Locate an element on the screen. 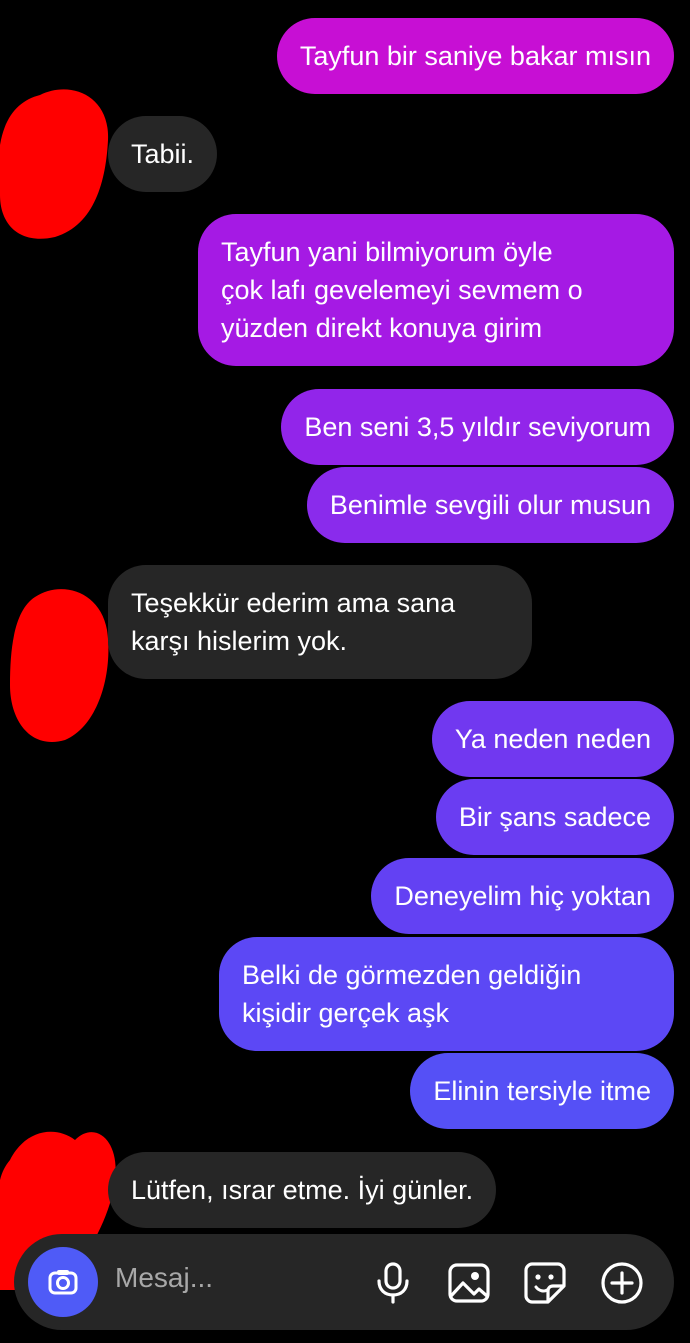 The height and width of the screenshot is (1343, 690). message-text: Elinin tersiyle itme is located at coordinates (542, 1091).